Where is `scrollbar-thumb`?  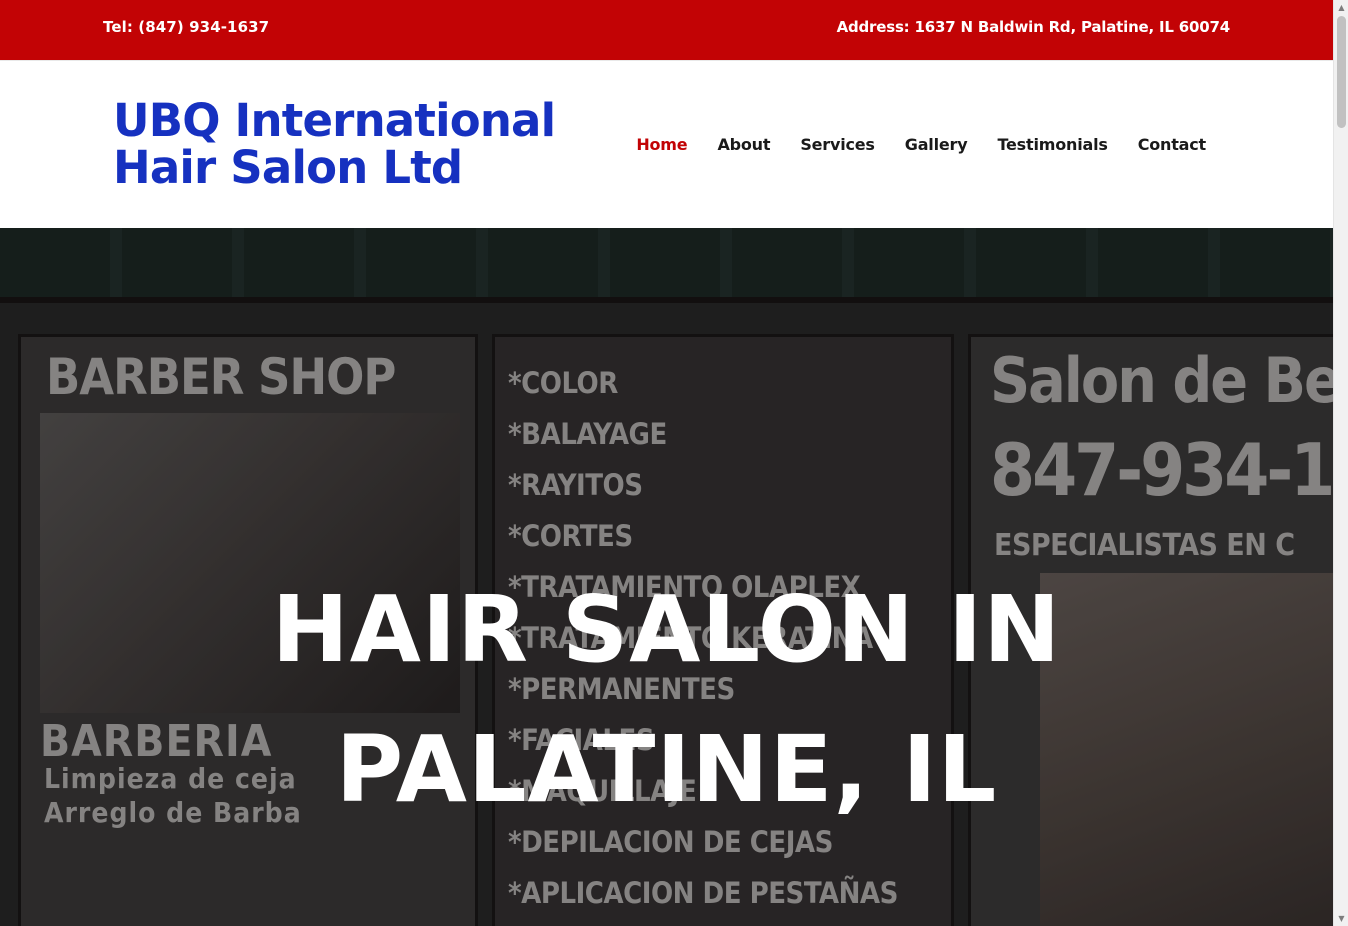 scrollbar-thumb is located at coordinates (1341, 72).